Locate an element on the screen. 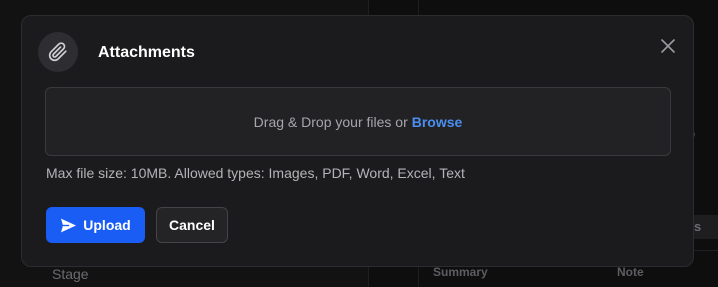 The height and width of the screenshot is (287, 718). dialog-title: Attachments is located at coordinates (146, 52).